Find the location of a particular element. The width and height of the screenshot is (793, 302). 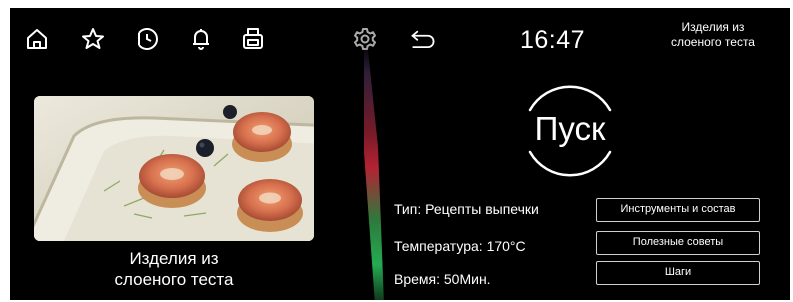

tools-button: Инструменты и состав is located at coordinates (678, 210).